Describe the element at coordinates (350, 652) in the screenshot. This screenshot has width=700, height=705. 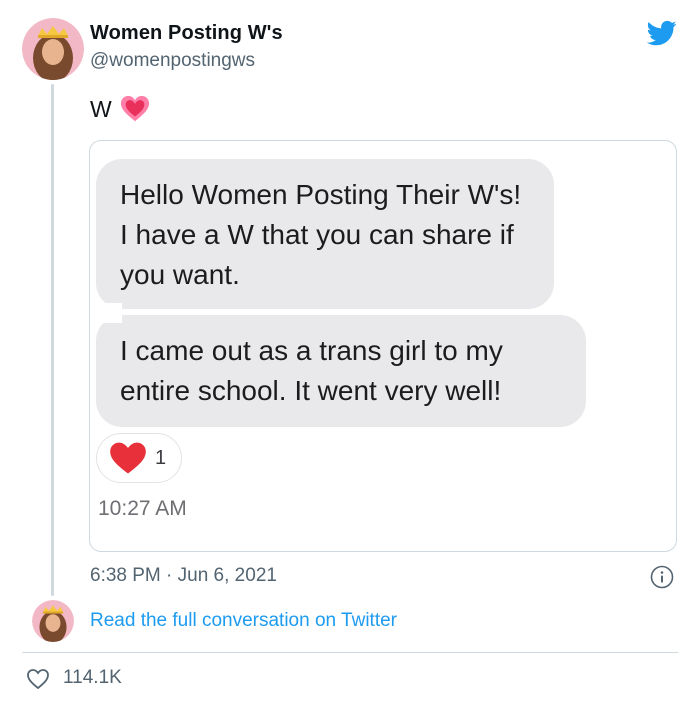
I see `divider` at that location.